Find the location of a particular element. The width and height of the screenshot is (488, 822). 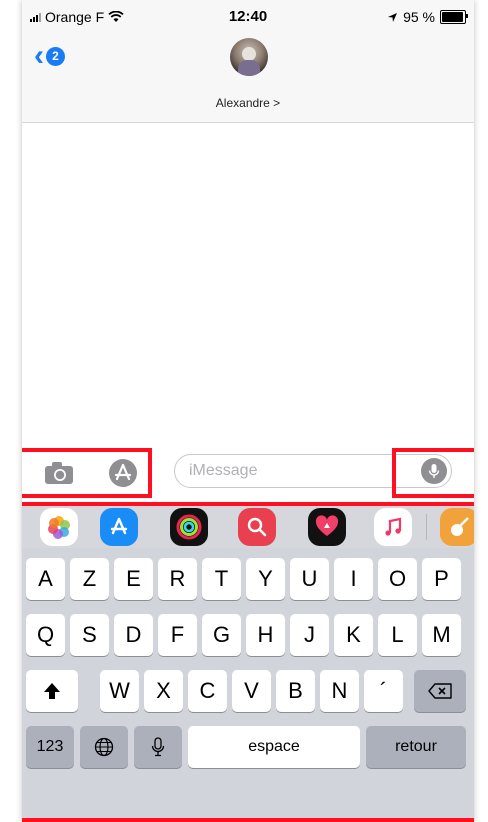

numbers-key: 123 is located at coordinates (50, 747).